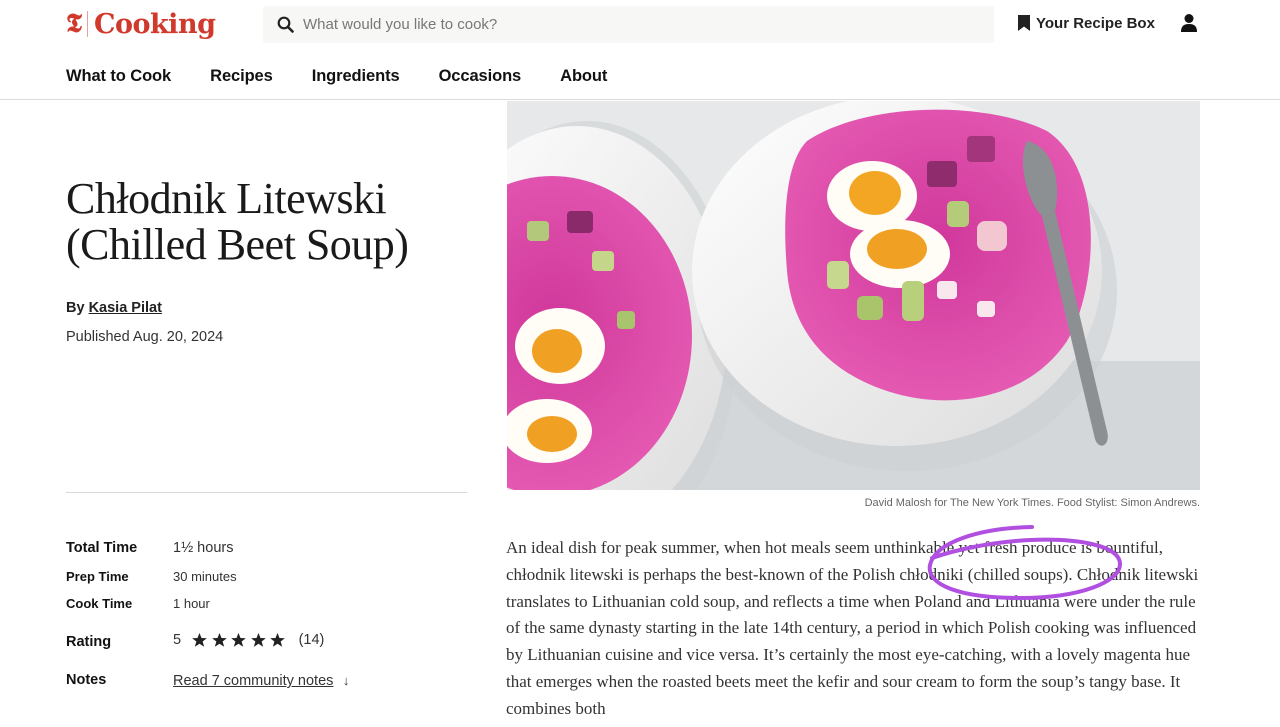 The image size is (1280, 727). I want to click on nav-occasions: Occasions, so click(480, 76).